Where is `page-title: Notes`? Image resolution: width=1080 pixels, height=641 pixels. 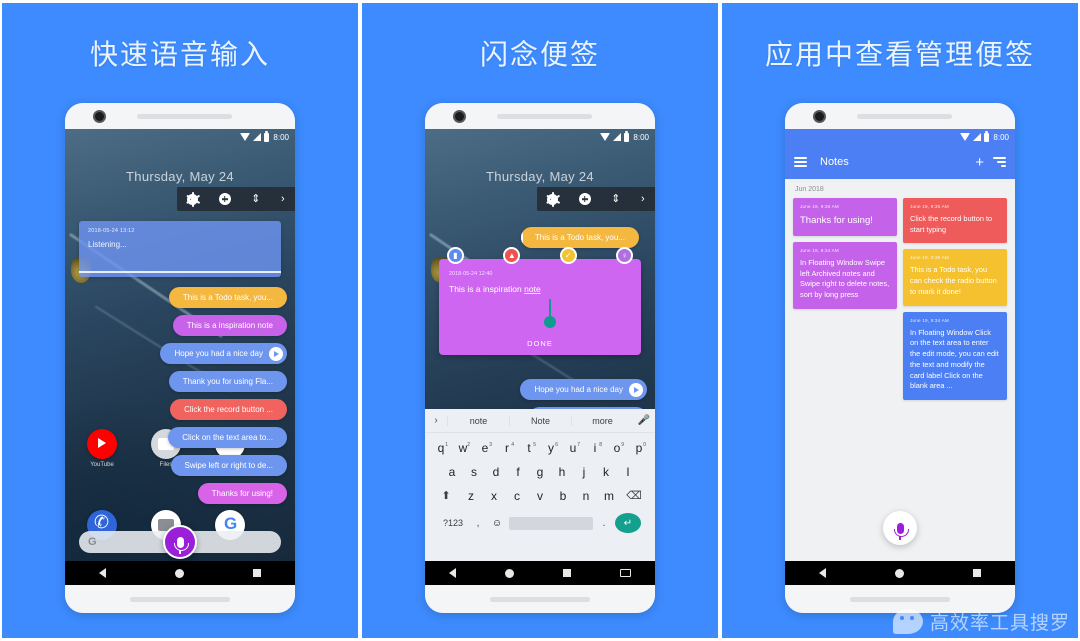
page-title: Notes is located at coordinates (834, 162).